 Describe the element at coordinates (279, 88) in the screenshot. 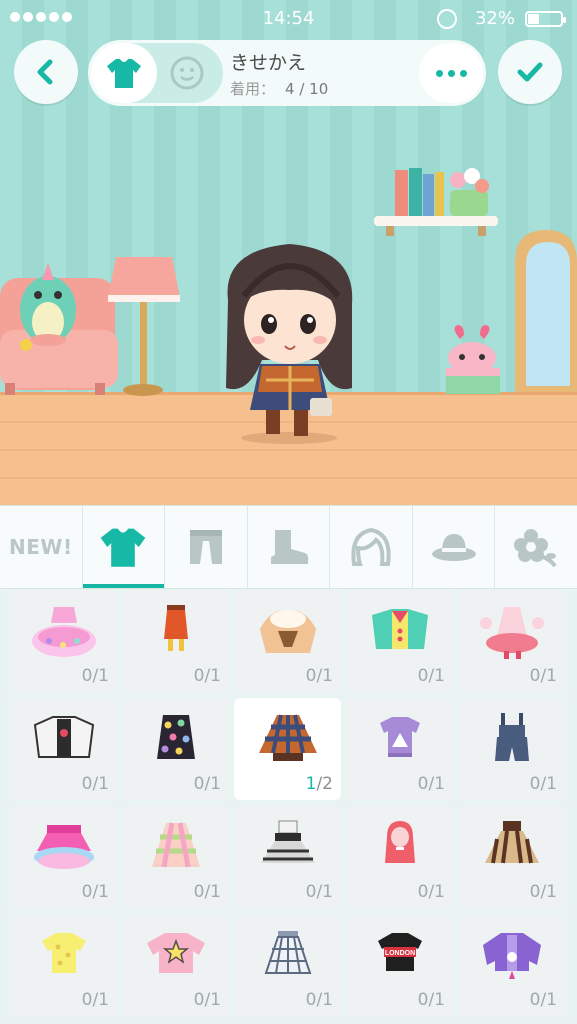

I see `worn-count: 着用： 4 / 10` at that location.